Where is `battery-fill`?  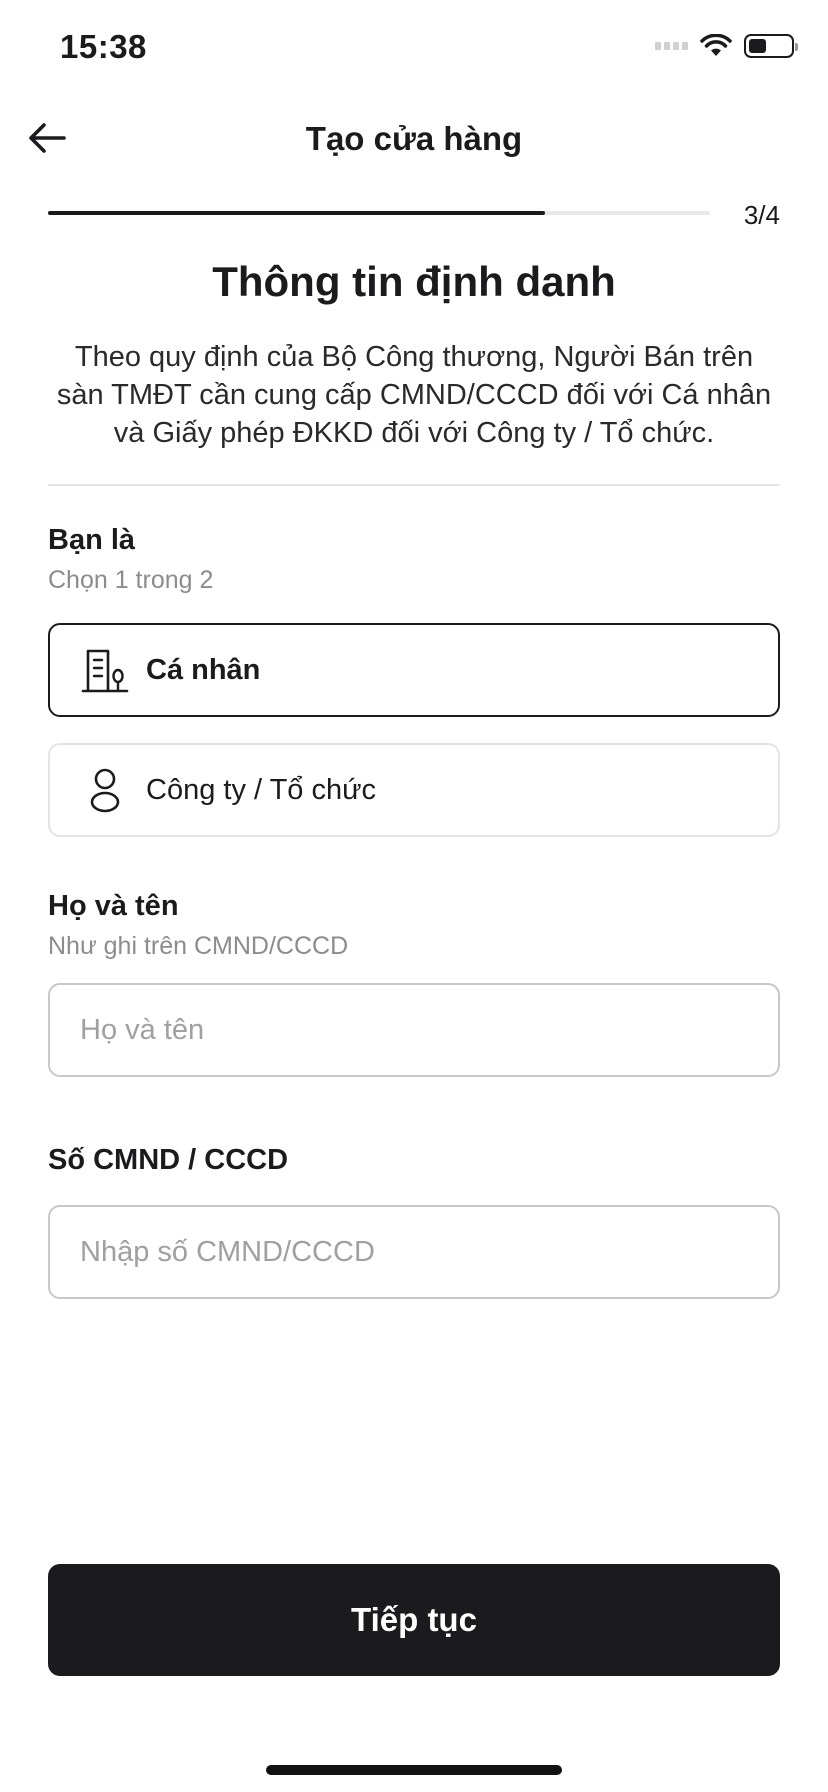
battery-fill is located at coordinates (757, 46).